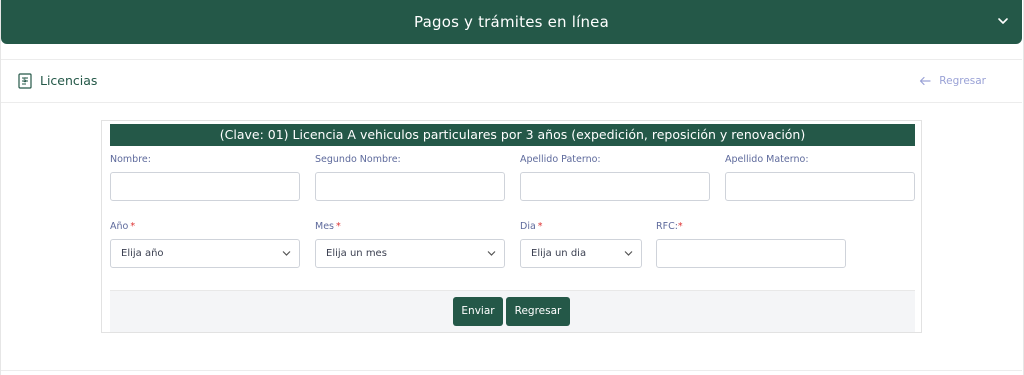 The image size is (1024, 375). I want to click on segundo-nombre-input, so click(410, 186).